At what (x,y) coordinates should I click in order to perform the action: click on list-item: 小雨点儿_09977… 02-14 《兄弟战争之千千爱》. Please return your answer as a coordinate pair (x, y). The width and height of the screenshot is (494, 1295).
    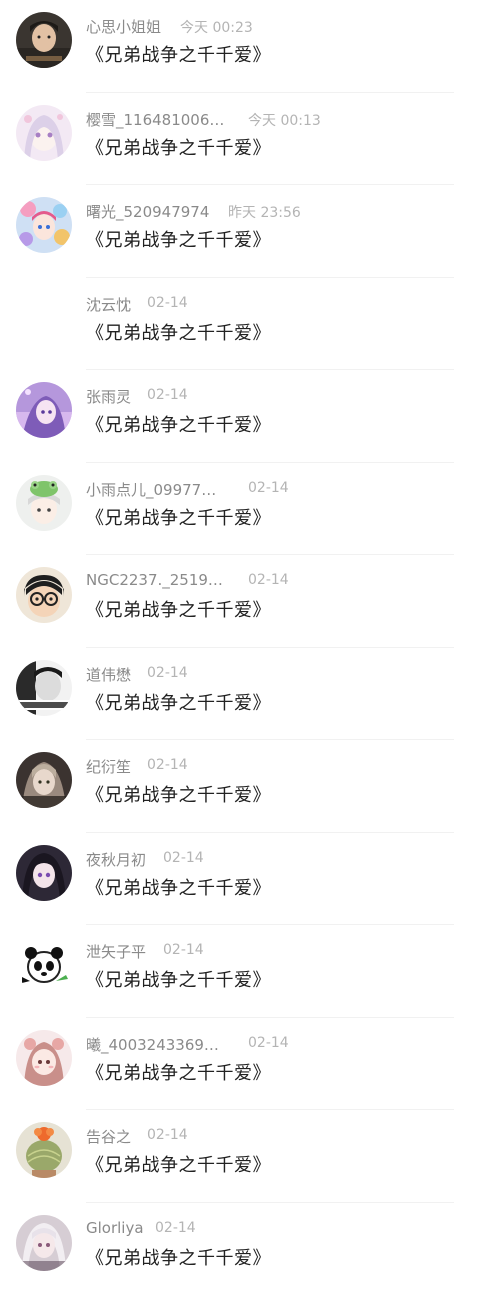
    Looking at the image, I should click on (247, 509).